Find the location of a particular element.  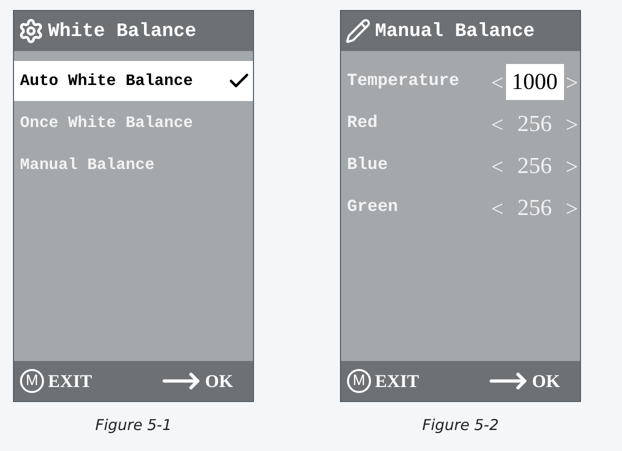

setting-label: Blue is located at coordinates (367, 166).